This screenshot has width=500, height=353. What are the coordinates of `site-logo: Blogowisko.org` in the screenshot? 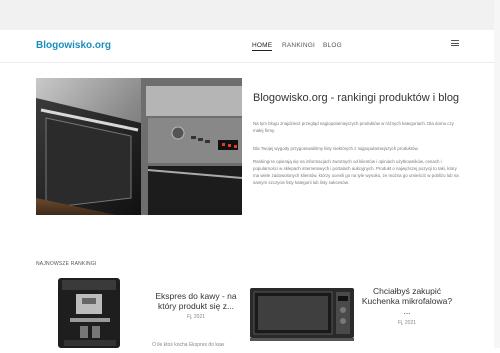 It's located at (73, 45).